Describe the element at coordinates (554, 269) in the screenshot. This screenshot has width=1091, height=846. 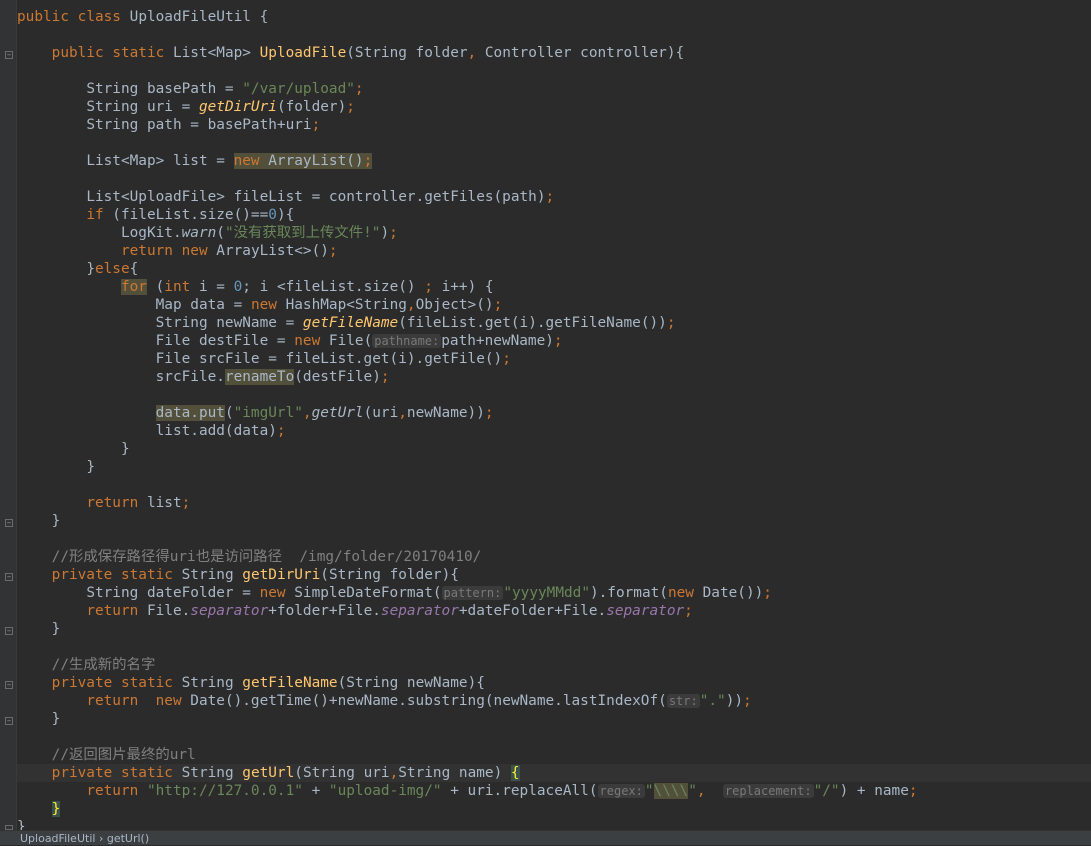
I see `code-line: }else{` at that location.